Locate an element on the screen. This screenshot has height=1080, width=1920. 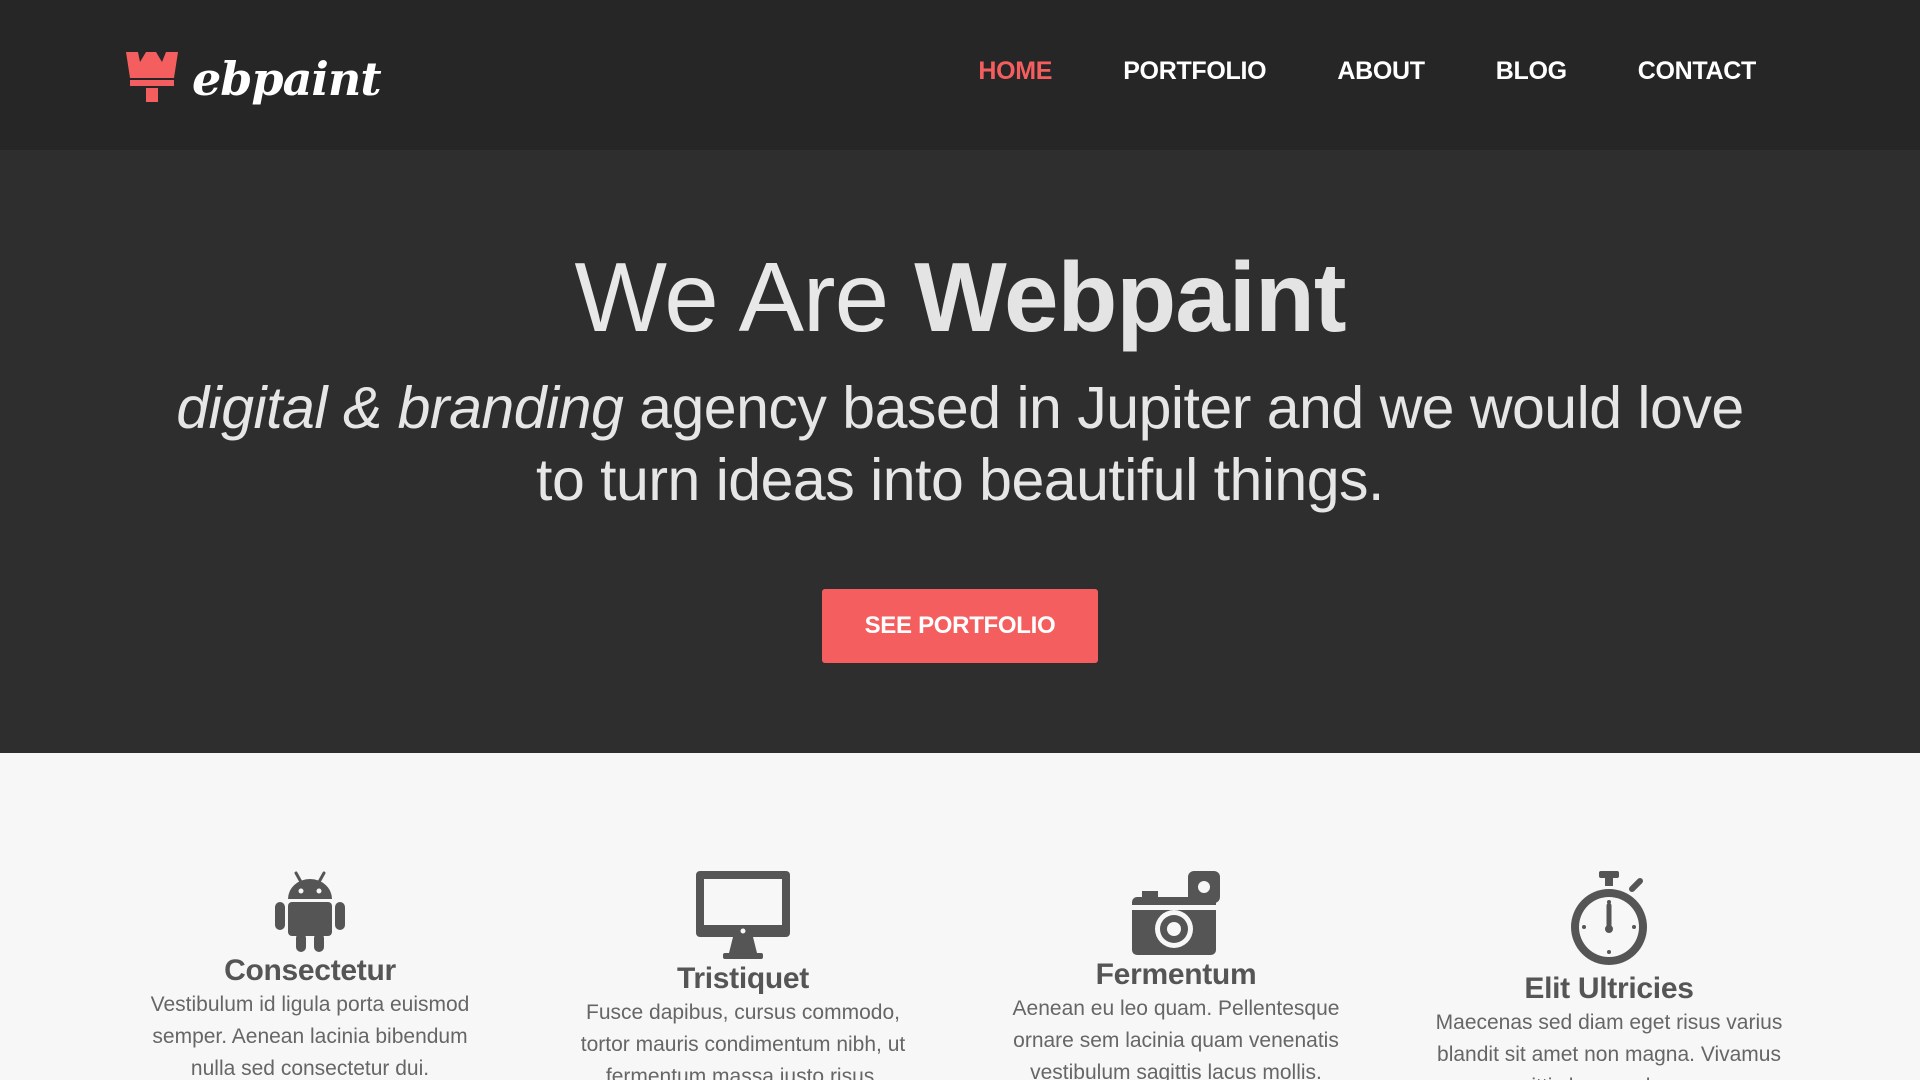
feature-title: Elit Ultricies is located at coordinates (1609, 988).